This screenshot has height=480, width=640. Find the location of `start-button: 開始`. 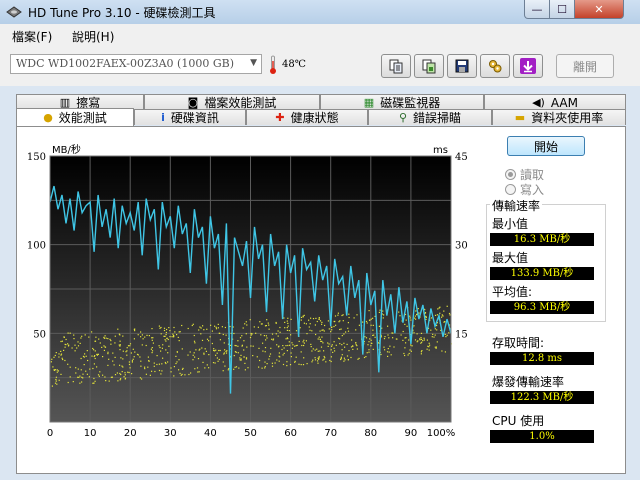

start-button: 開始 is located at coordinates (546, 146).